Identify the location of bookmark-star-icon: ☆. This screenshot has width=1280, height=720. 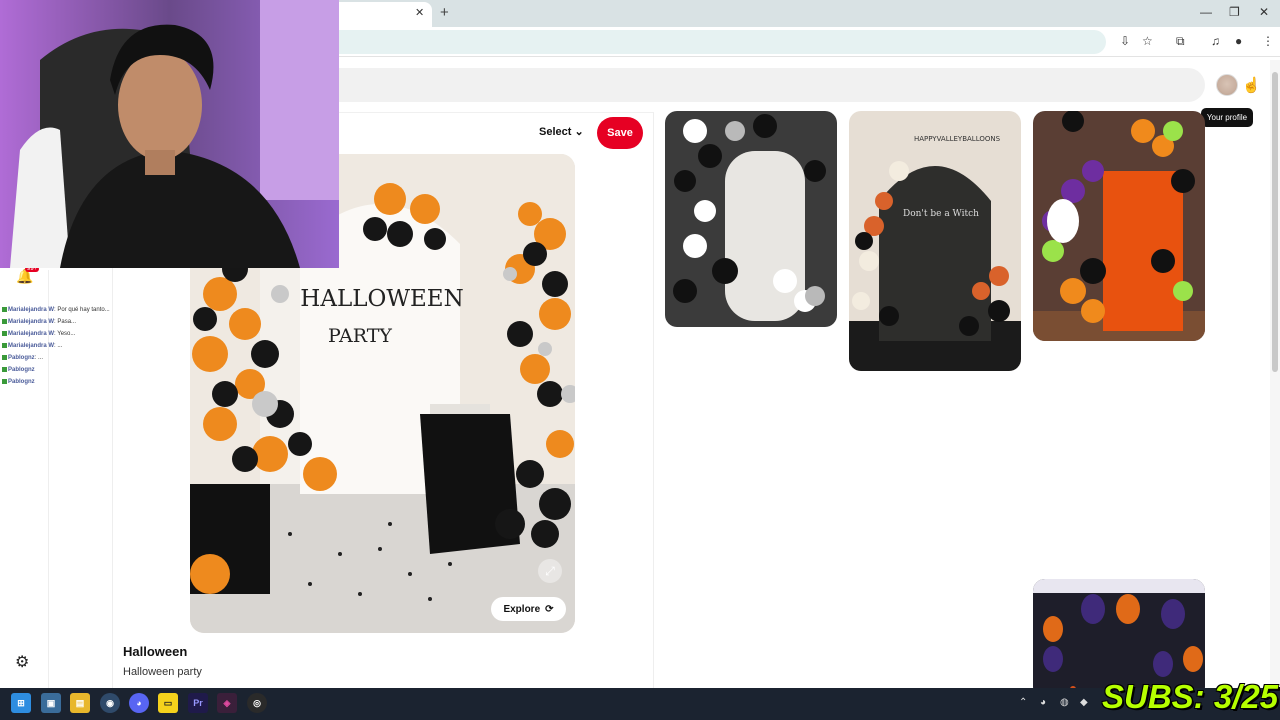
(1147, 41).